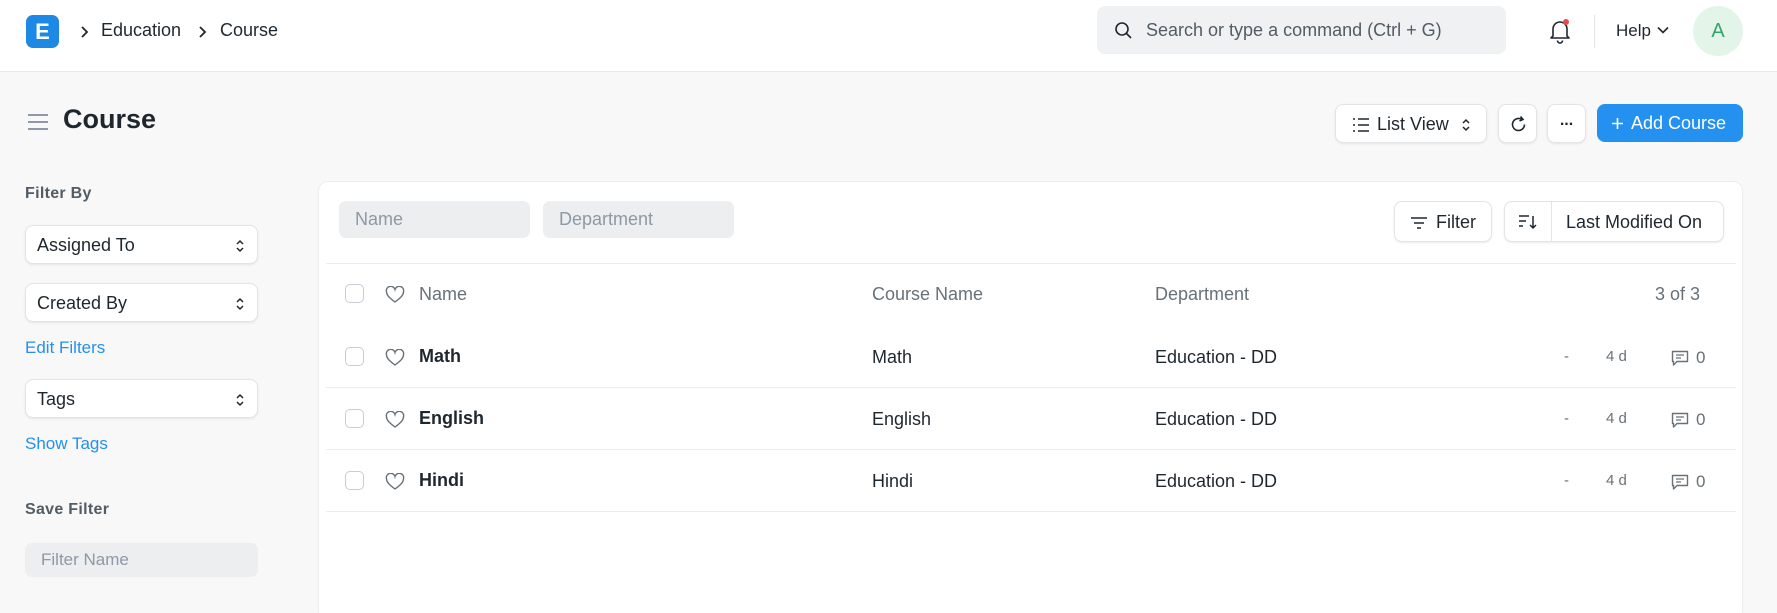  I want to click on app-logo: E, so click(42, 31).